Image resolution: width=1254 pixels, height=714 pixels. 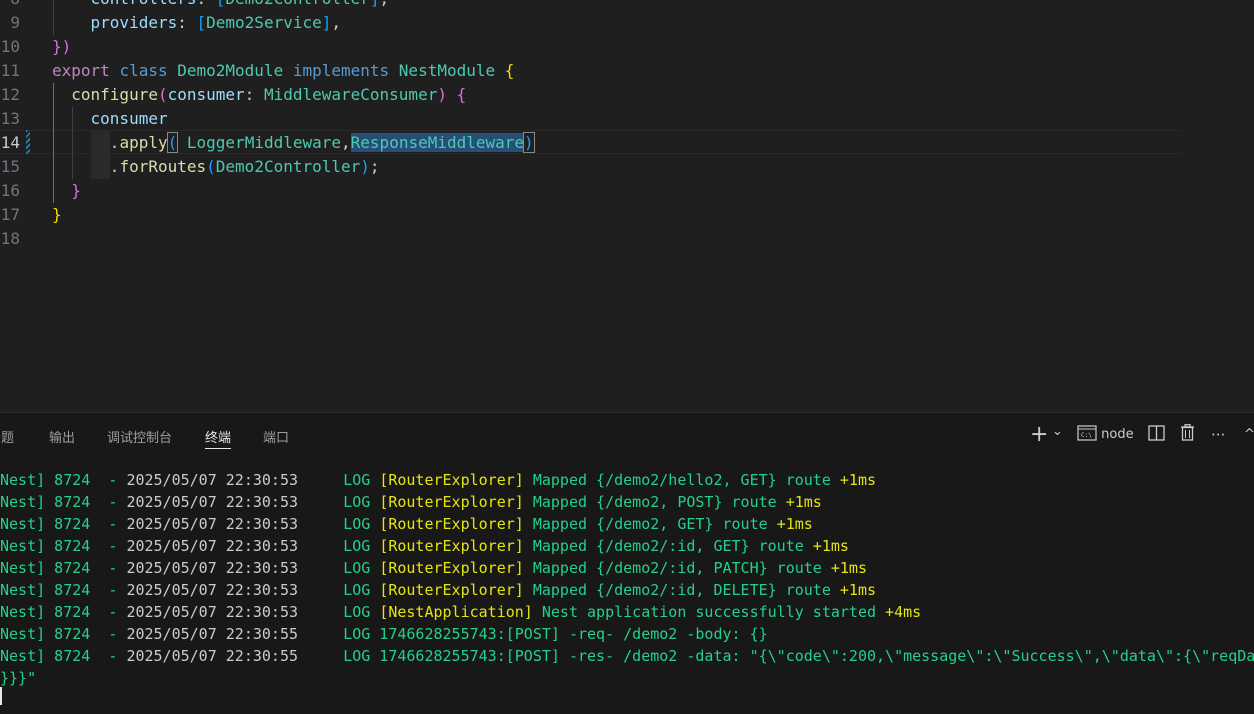 What do you see at coordinates (10, 214) in the screenshot?
I see `line-number: 17` at bounding box center [10, 214].